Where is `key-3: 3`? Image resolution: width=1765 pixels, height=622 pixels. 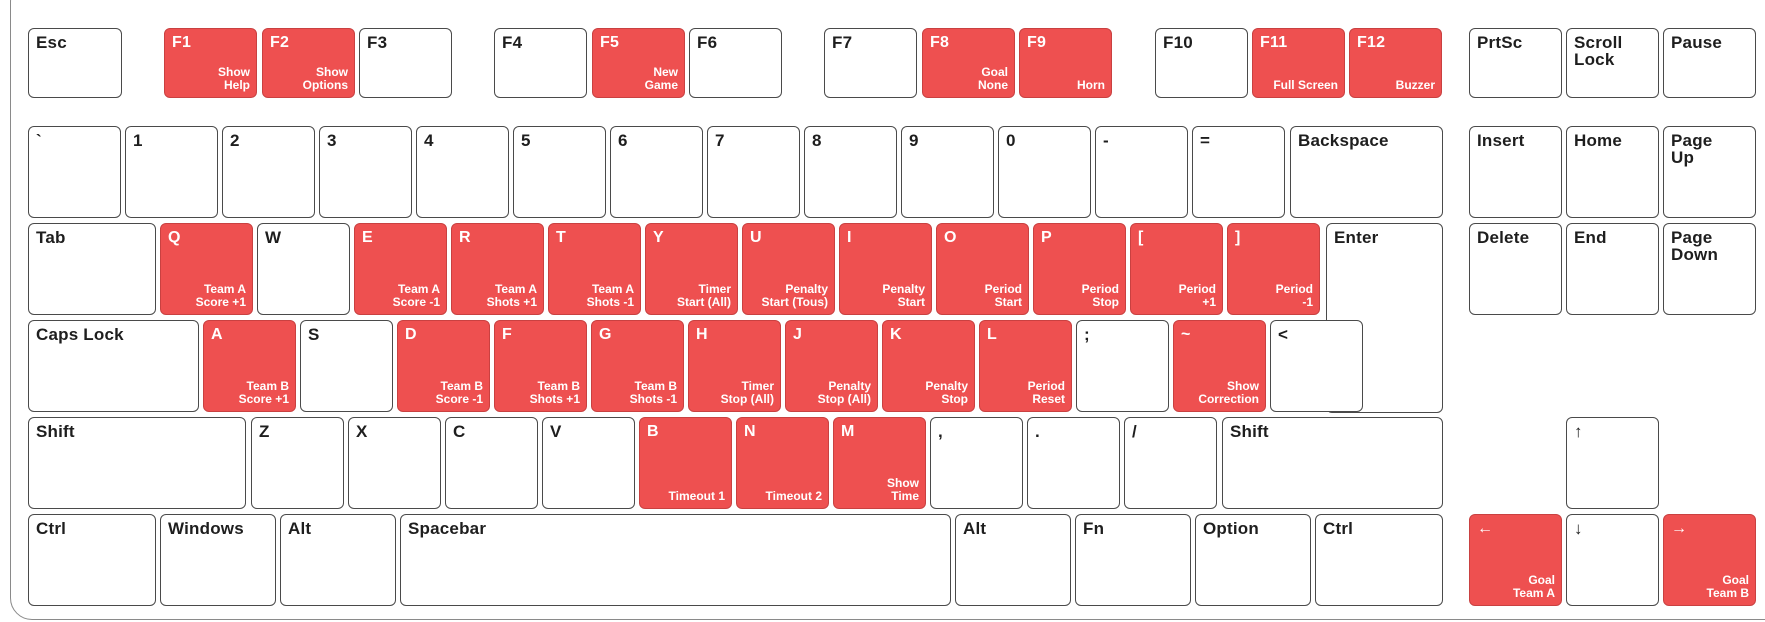
key-3: 3 is located at coordinates (365, 172).